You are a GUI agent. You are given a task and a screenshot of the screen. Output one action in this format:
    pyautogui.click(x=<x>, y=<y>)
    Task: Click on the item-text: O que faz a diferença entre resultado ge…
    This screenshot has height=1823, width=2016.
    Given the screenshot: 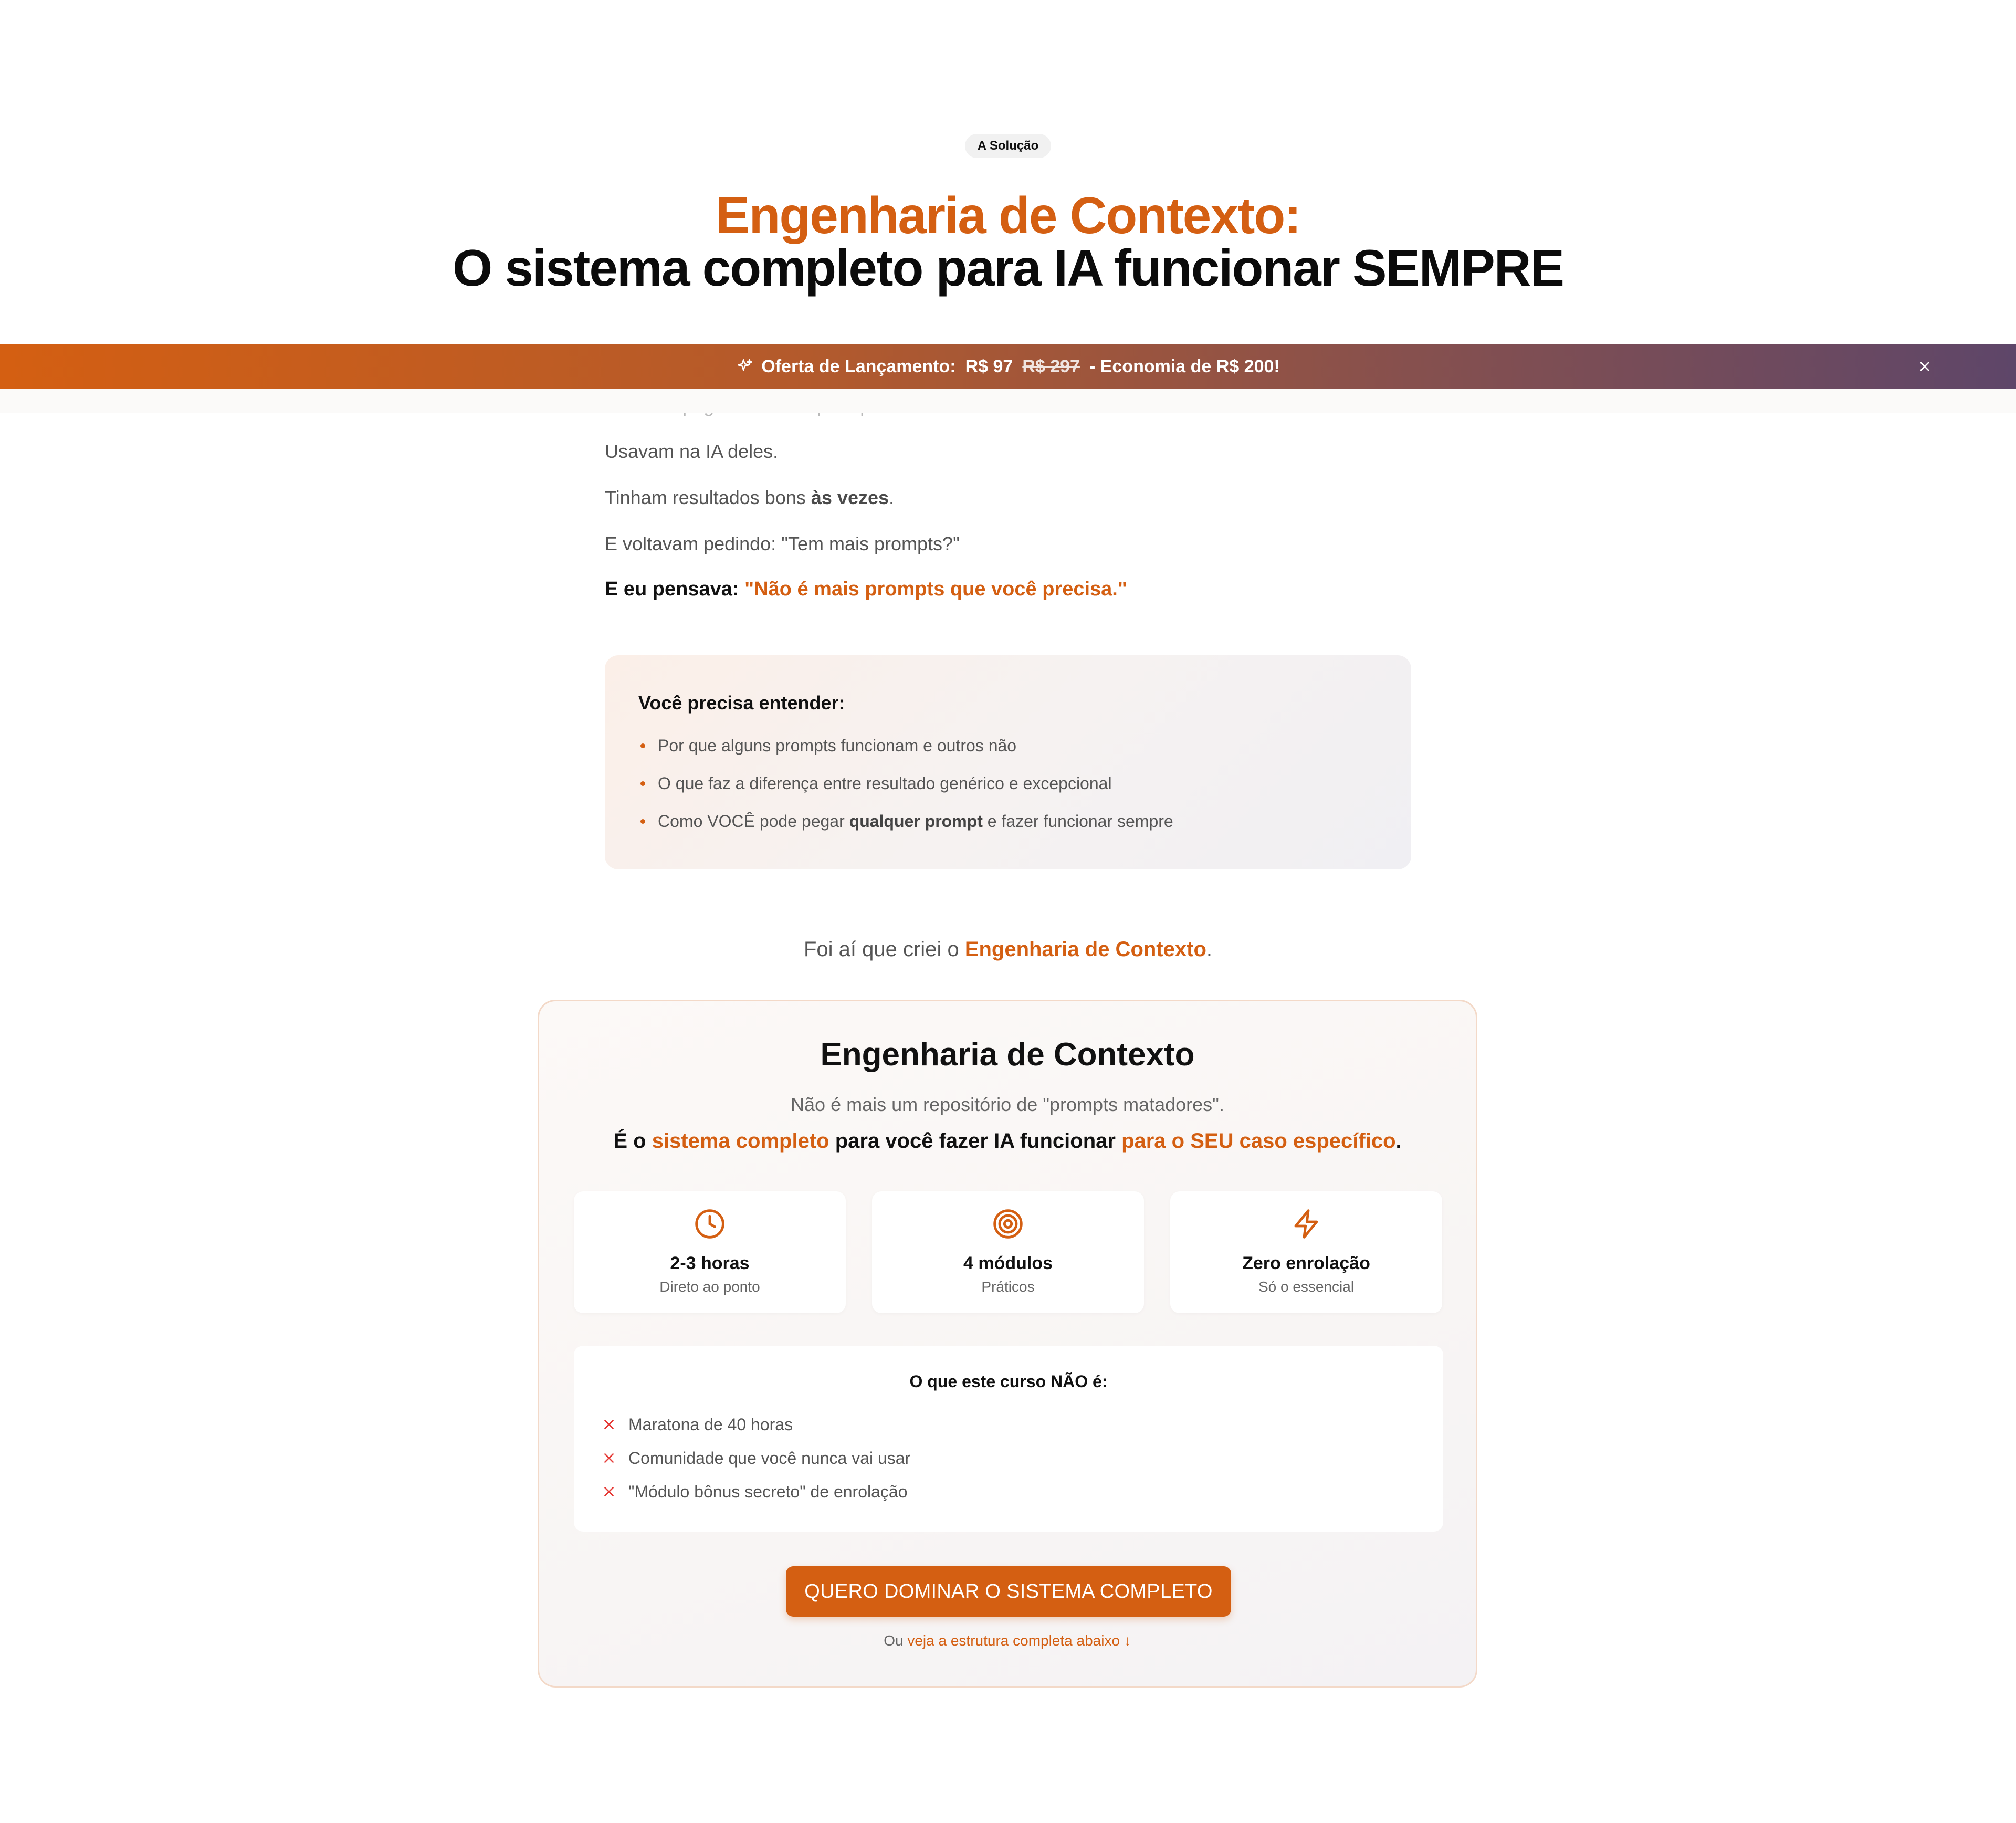 What is the action you would take?
    pyautogui.click(x=885, y=783)
    